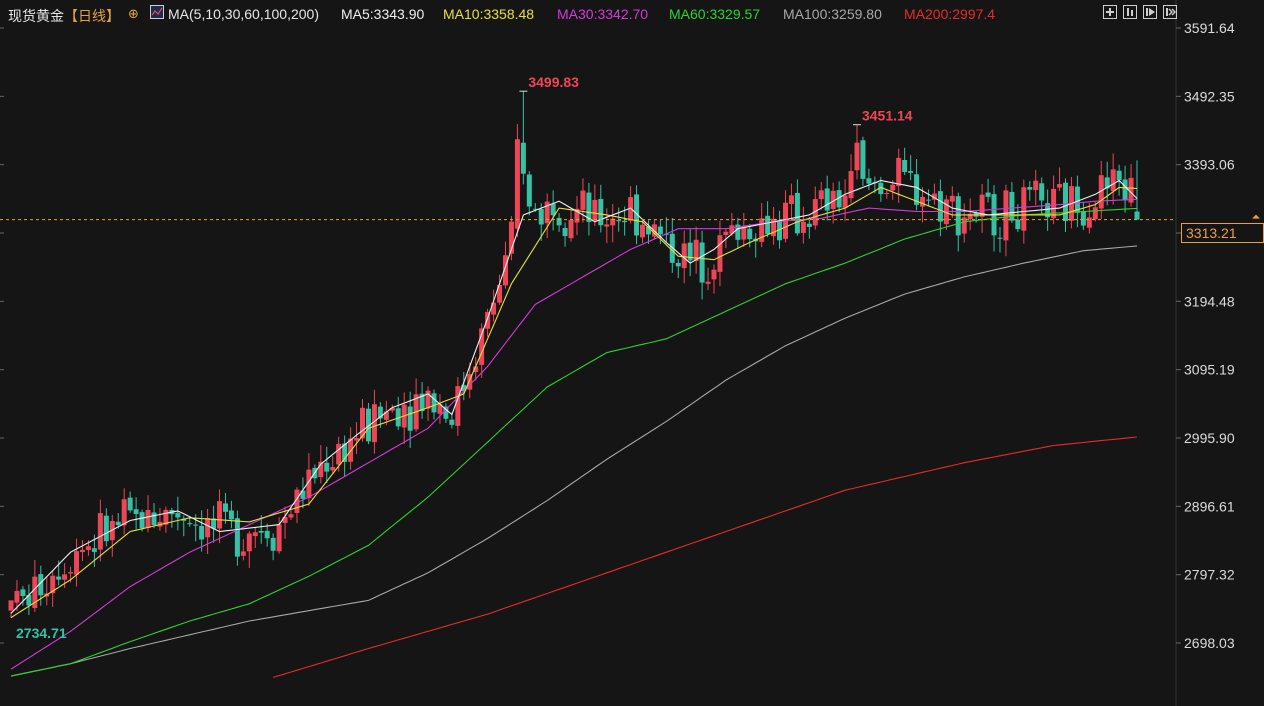 Image resolution: width=1264 pixels, height=706 pixels. I want to click on price-axis-label: 3393.06, so click(1209, 165).